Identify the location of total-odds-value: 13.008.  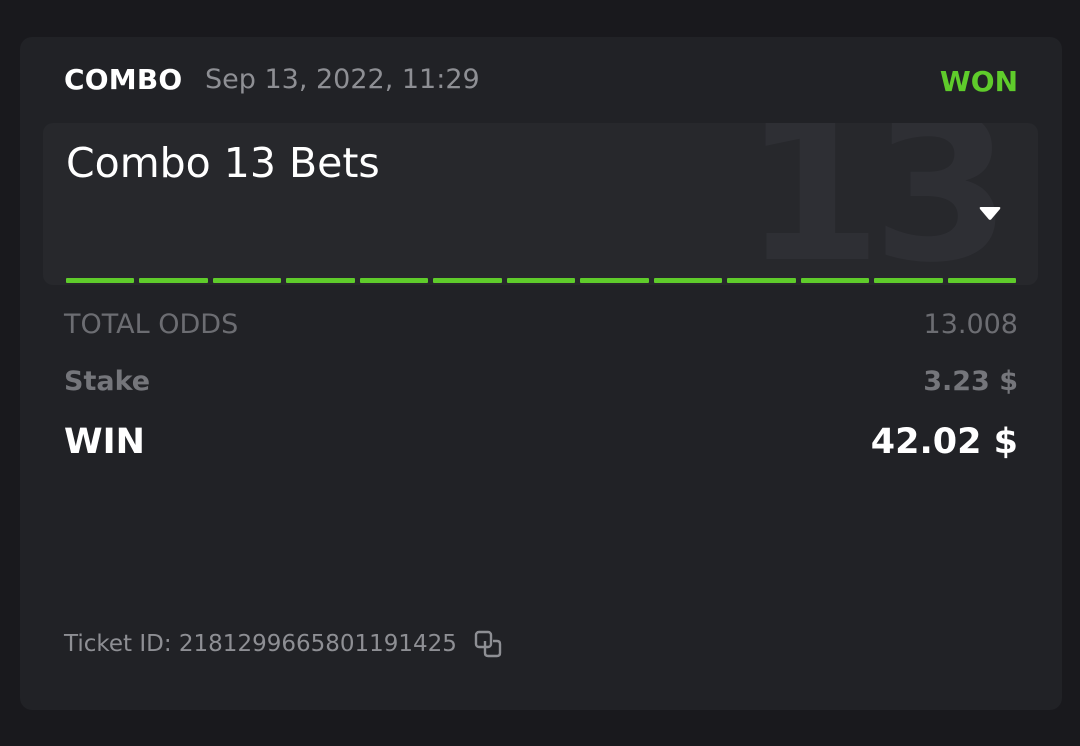
(970, 324).